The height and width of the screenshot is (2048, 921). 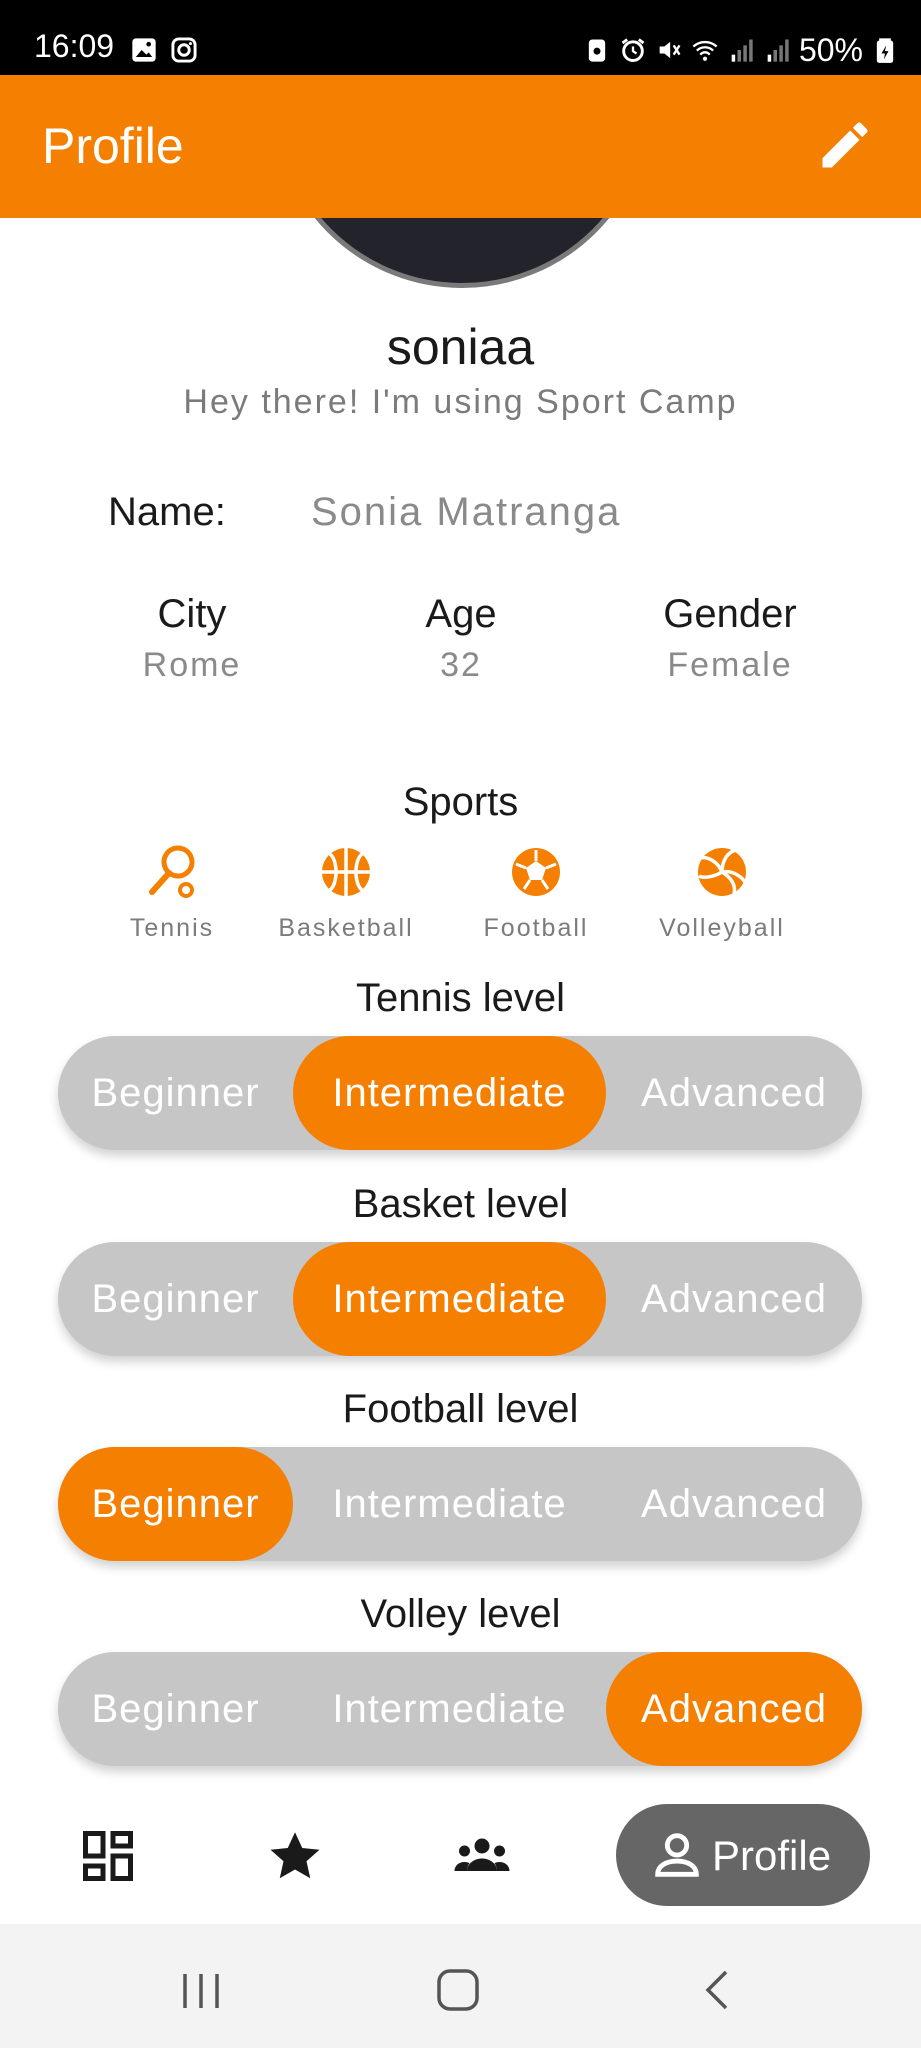 I want to click on basketball-icon, so click(x=346, y=872).